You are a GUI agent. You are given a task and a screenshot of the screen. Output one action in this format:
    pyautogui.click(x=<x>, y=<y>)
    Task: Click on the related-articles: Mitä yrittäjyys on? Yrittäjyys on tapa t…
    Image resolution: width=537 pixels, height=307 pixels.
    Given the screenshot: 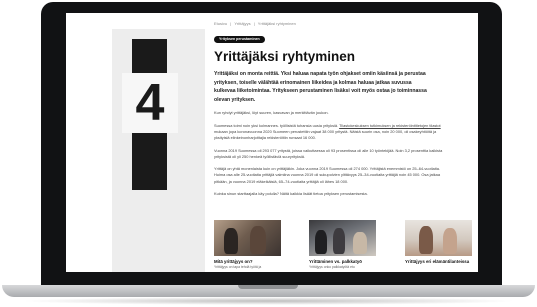 What is the action you would take?
    pyautogui.click(x=343, y=246)
    